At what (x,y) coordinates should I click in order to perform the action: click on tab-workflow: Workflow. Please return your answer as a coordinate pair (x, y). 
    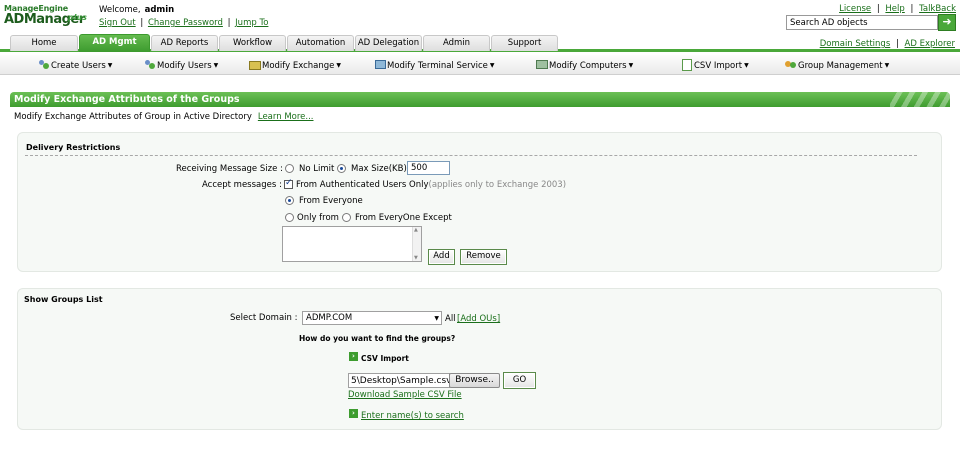
    Looking at the image, I should click on (252, 43).